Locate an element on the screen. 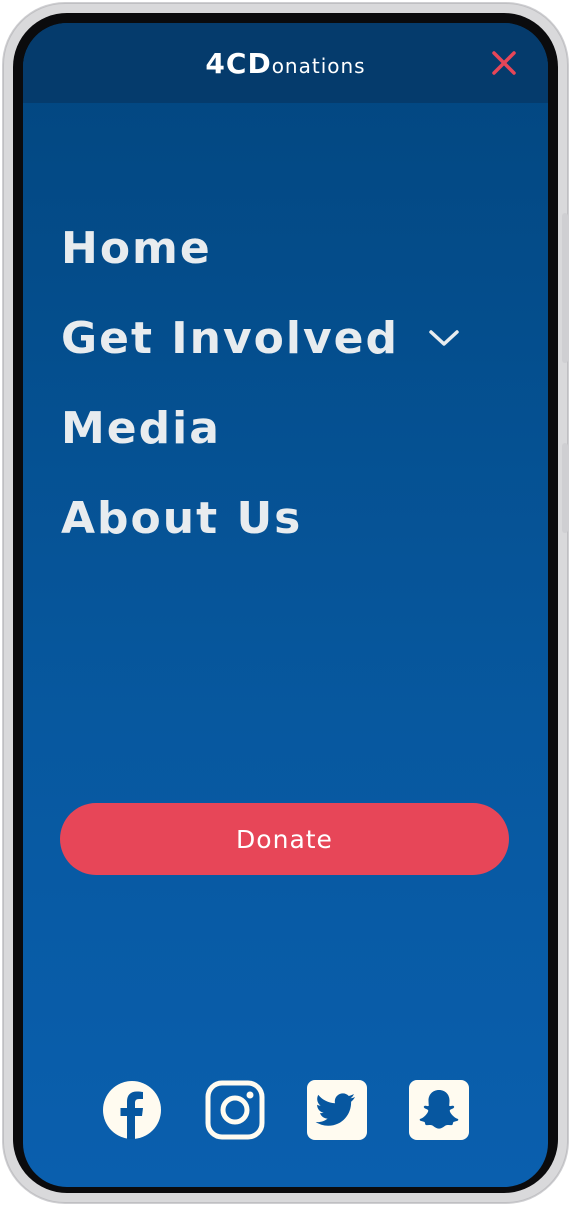 The height and width of the screenshot is (1209, 575). power-button is located at coordinates (565, 488).